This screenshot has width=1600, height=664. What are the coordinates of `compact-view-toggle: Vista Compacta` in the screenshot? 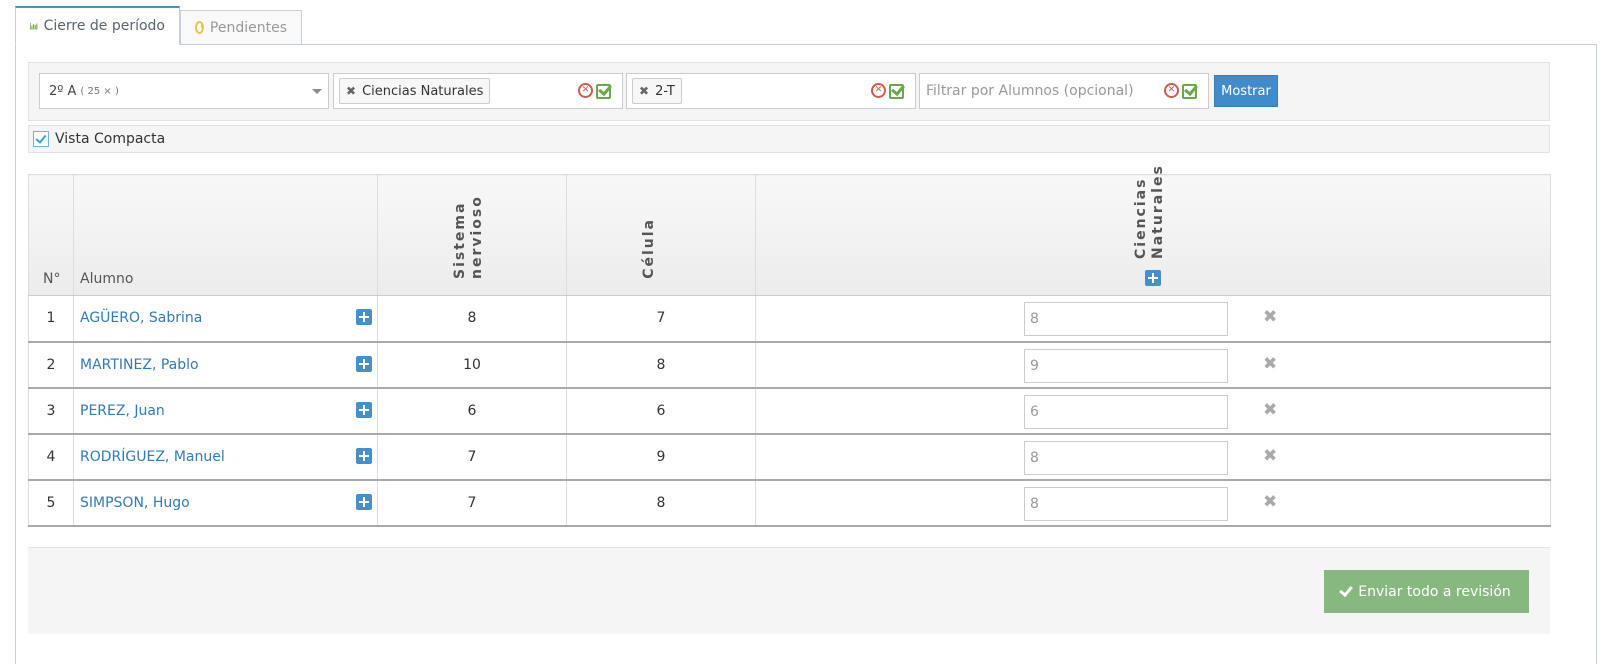 It's located at (789, 139).